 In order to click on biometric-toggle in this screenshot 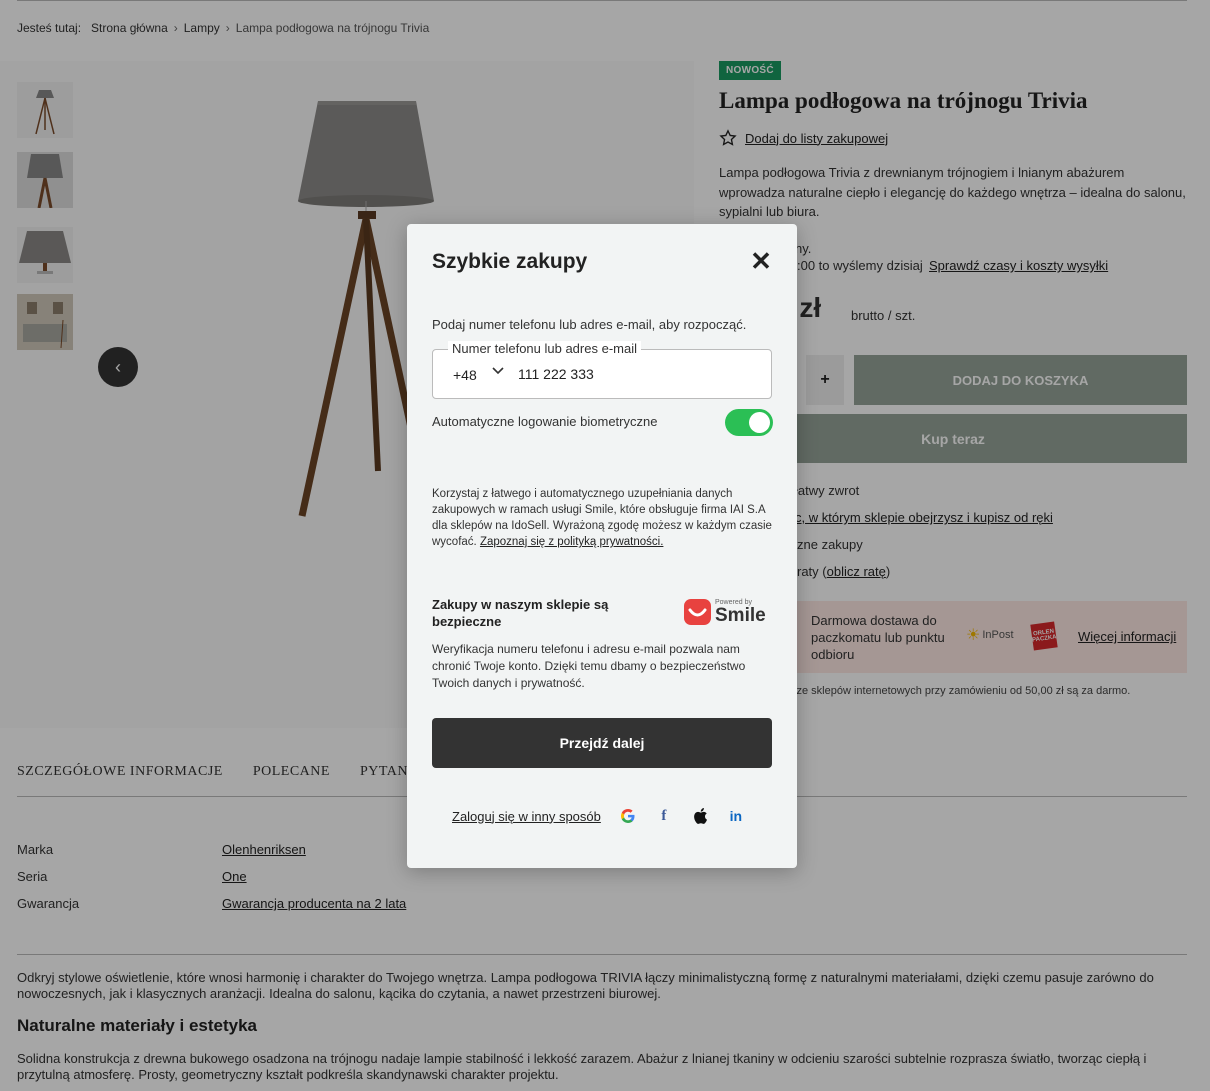, I will do `click(749, 422)`.